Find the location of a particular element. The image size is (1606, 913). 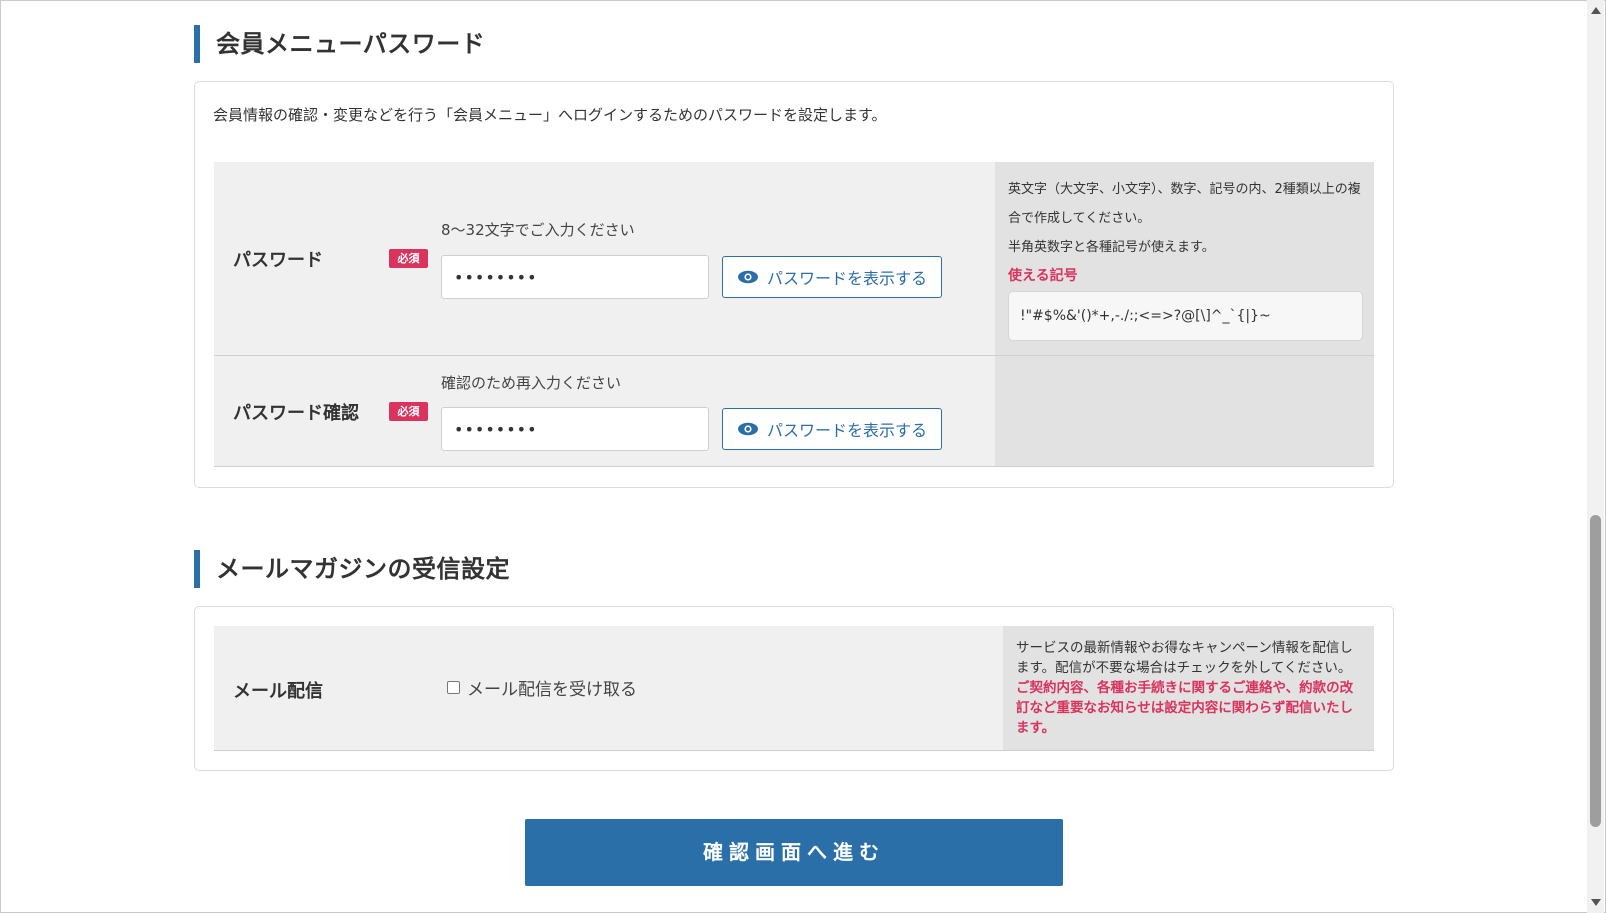

rules-line-2: 合で作成してください。 is located at coordinates (1079, 218).